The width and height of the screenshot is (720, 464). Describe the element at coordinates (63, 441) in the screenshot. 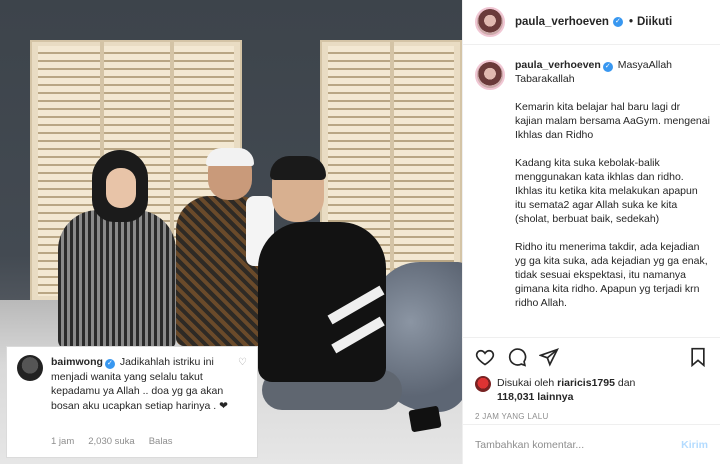

I see `comment-time: 1 jam` at that location.